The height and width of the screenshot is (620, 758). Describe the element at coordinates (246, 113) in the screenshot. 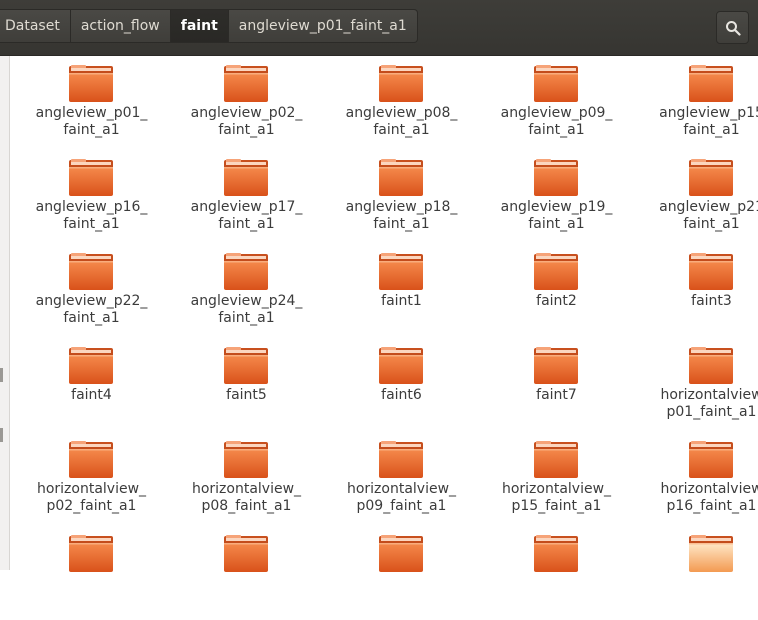

I see `folder-label-line1: angleview_p02_` at that location.